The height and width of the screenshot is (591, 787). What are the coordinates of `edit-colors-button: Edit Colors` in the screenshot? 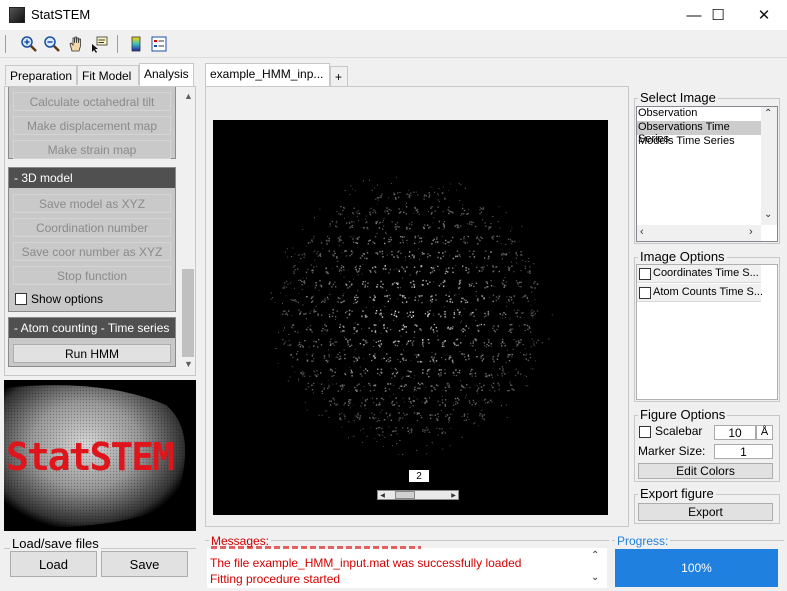 It's located at (705, 471).